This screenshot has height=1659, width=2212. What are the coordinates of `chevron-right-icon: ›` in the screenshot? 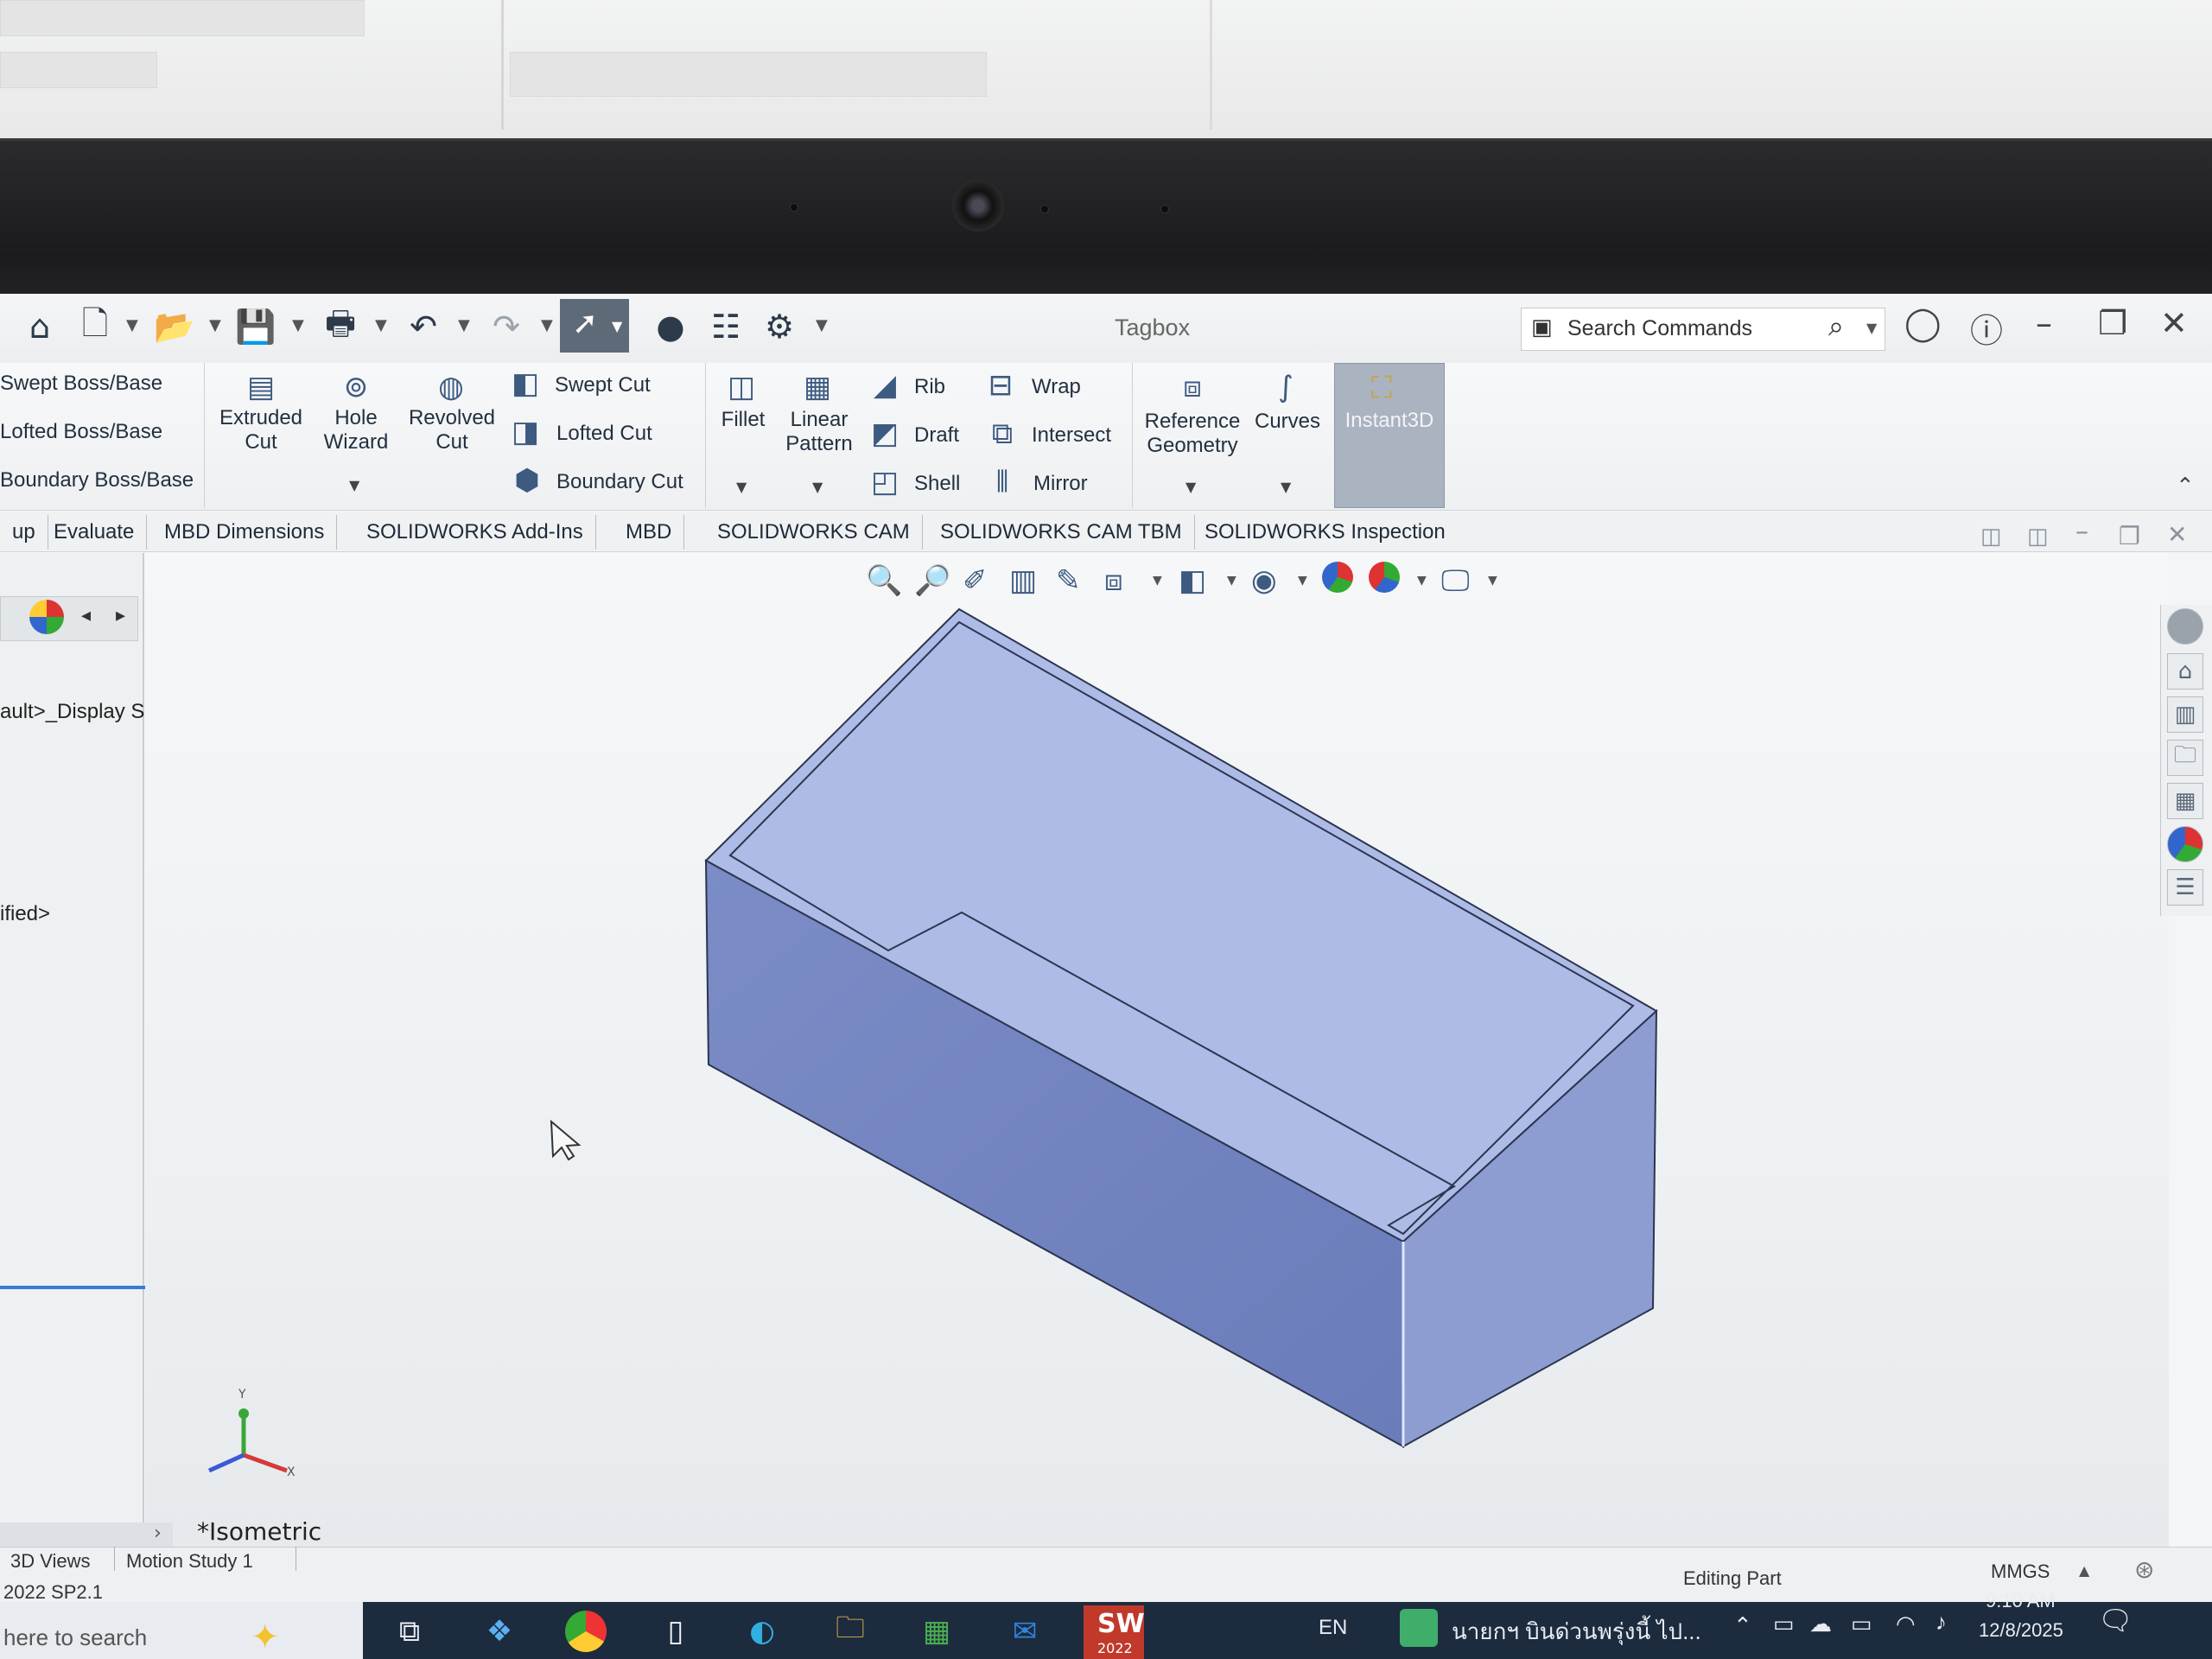 It's located at (158, 1533).